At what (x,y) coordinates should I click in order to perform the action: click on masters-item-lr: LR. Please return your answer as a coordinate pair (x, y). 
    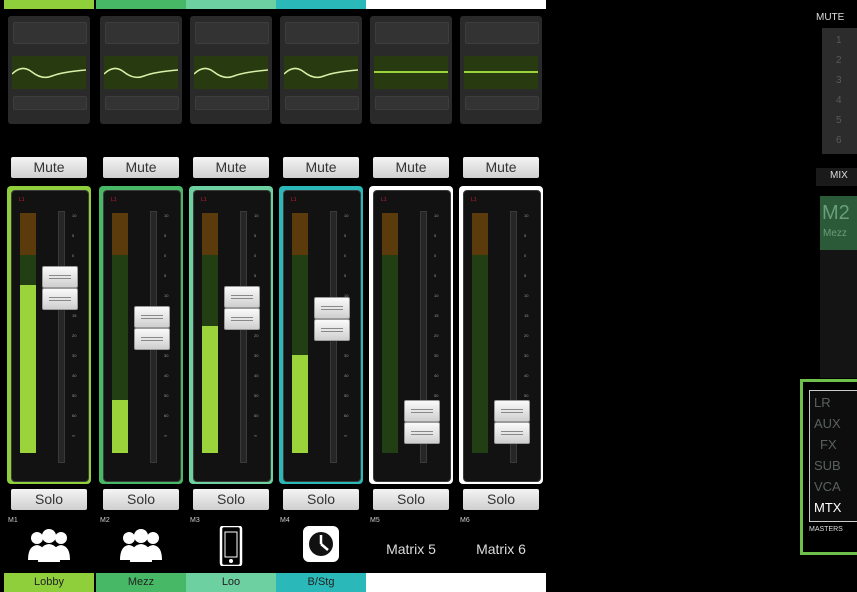
    Looking at the image, I should click on (822, 402).